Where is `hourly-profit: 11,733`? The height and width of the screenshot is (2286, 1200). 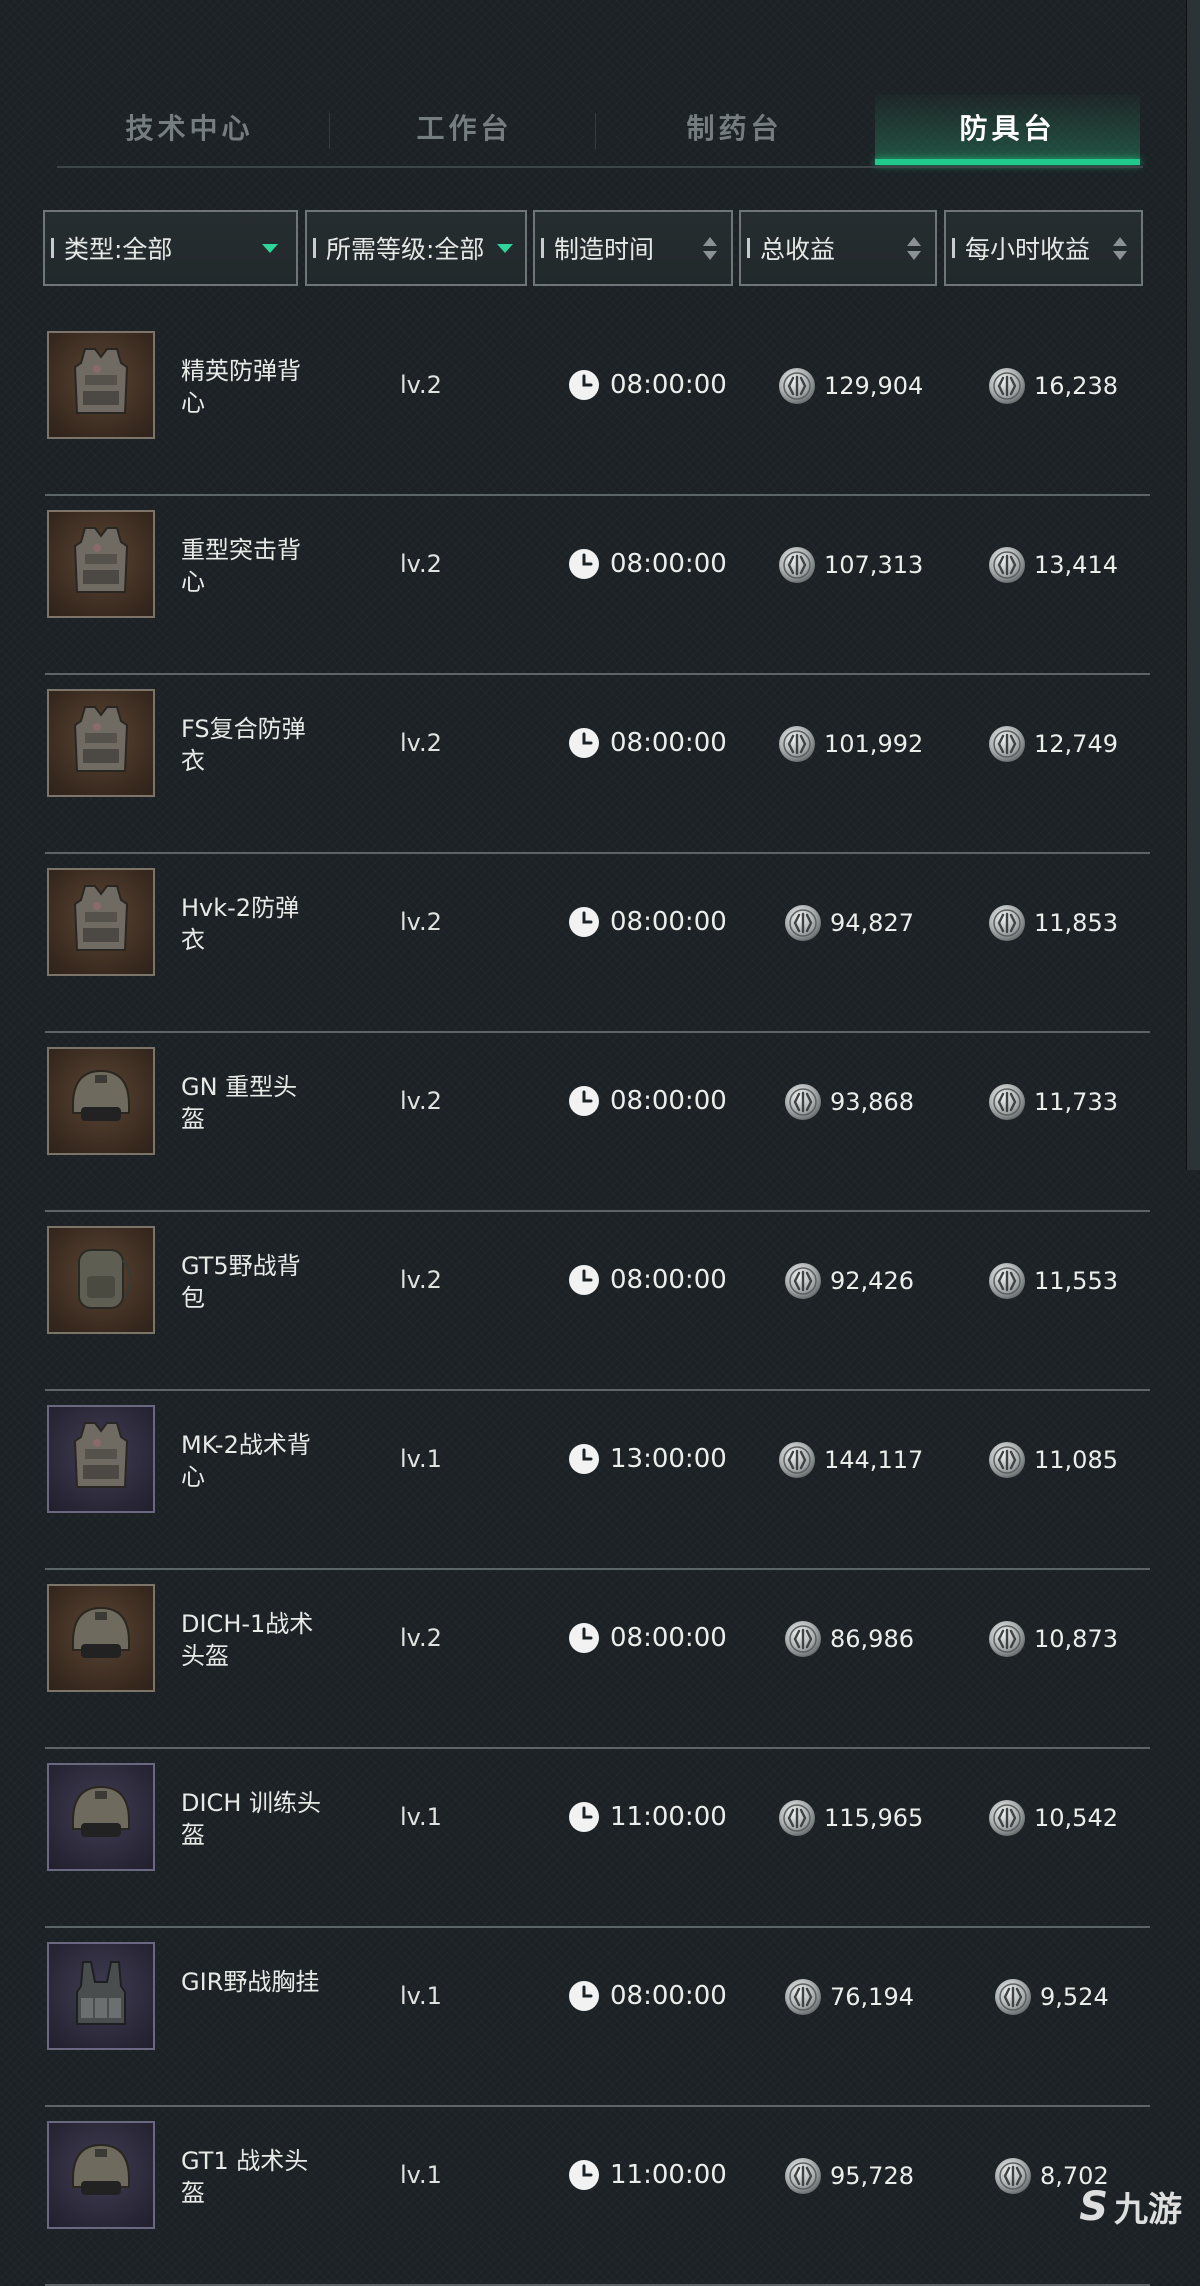 hourly-profit: 11,733 is located at coordinates (1053, 1102).